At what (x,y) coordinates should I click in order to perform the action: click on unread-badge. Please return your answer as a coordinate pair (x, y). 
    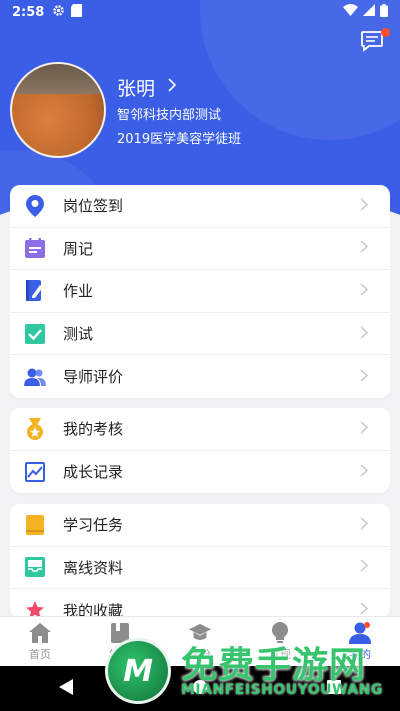
    Looking at the image, I should click on (385, 32).